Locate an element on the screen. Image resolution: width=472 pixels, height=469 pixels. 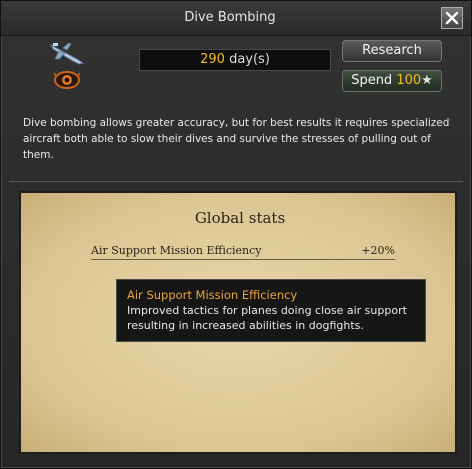
spend-cost: 100 is located at coordinates (409, 80).